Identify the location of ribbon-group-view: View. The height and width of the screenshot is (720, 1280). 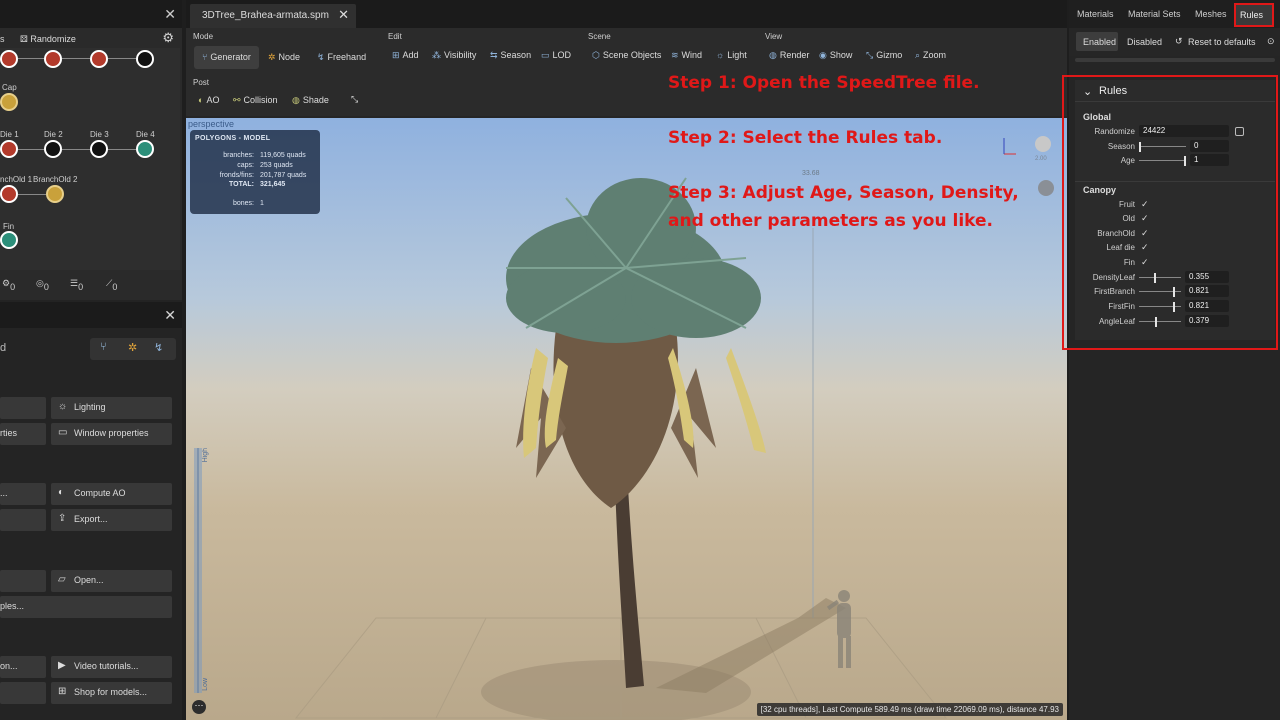
(774, 36).